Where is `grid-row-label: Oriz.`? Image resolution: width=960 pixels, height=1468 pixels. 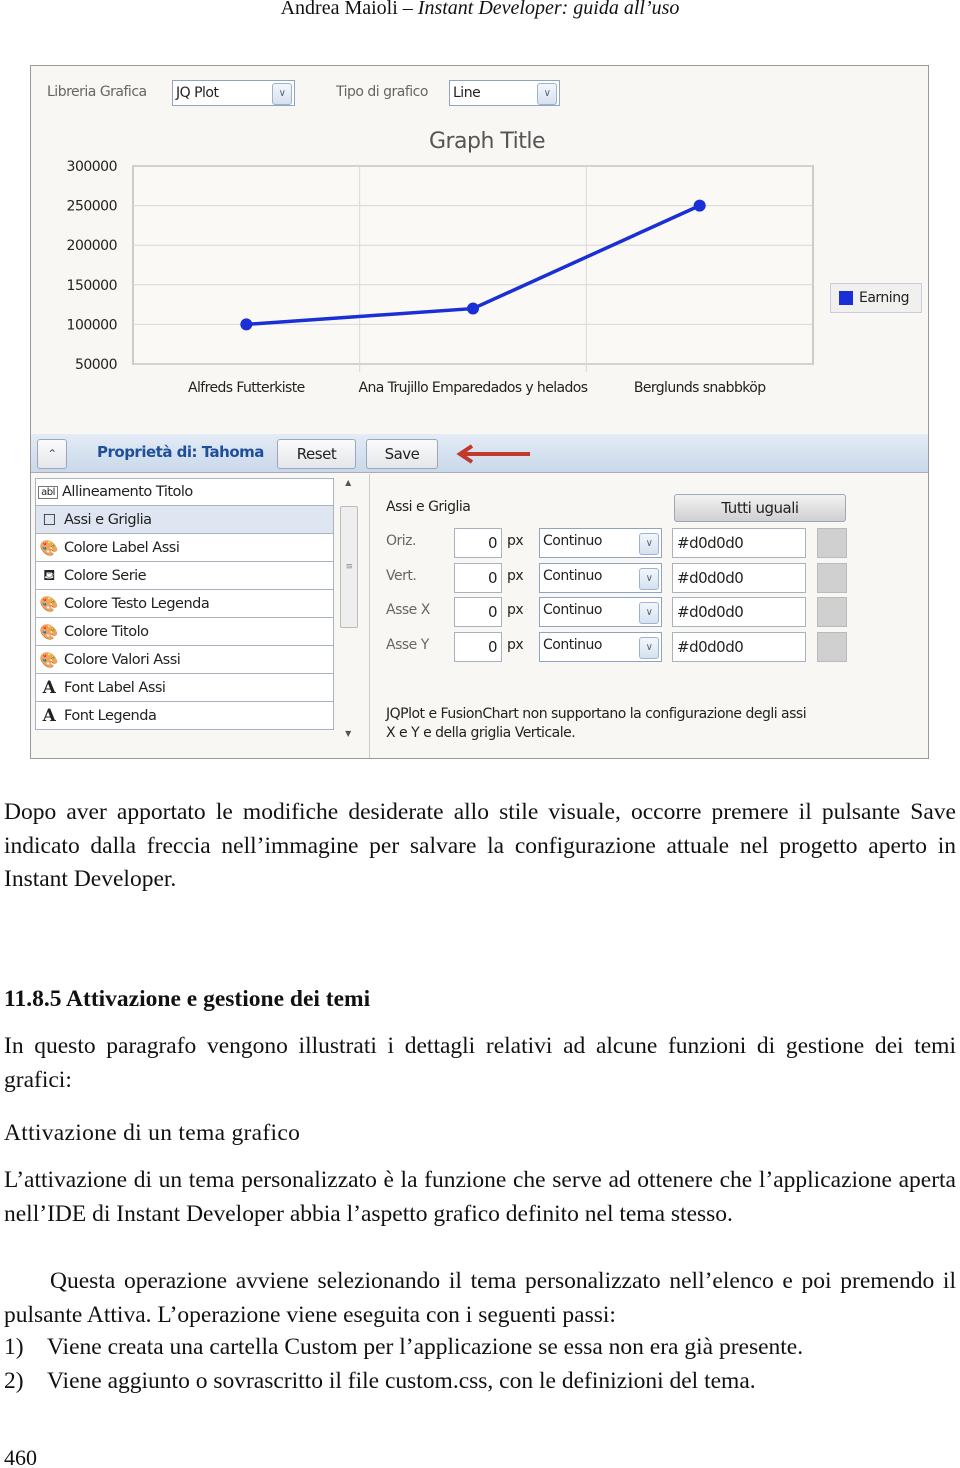 grid-row-label: Oriz. is located at coordinates (401, 541).